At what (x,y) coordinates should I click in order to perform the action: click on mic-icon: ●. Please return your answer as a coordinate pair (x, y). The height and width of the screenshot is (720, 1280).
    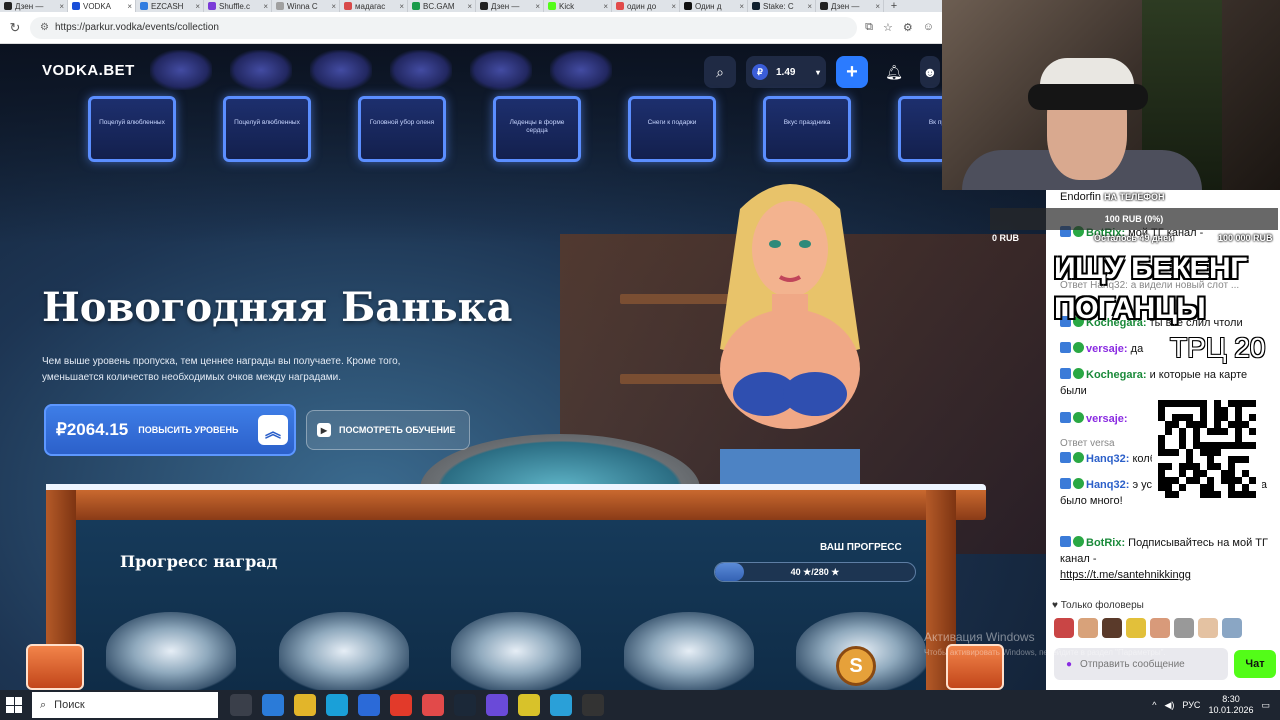
    Looking at the image, I should click on (1069, 664).